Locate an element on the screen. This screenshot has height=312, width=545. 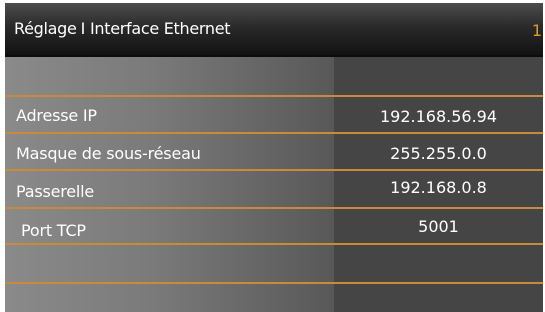
page-number: 1 is located at coordinates (536, 30).